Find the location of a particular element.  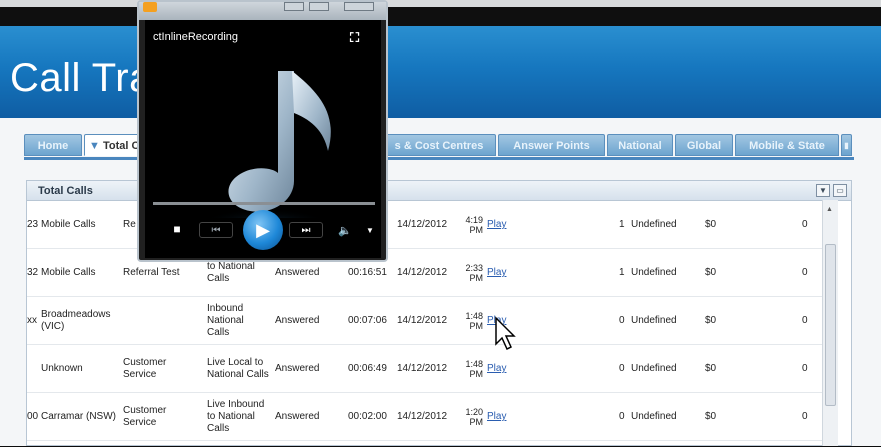

play-icon: ▶ is located at coordinates (263, 229).